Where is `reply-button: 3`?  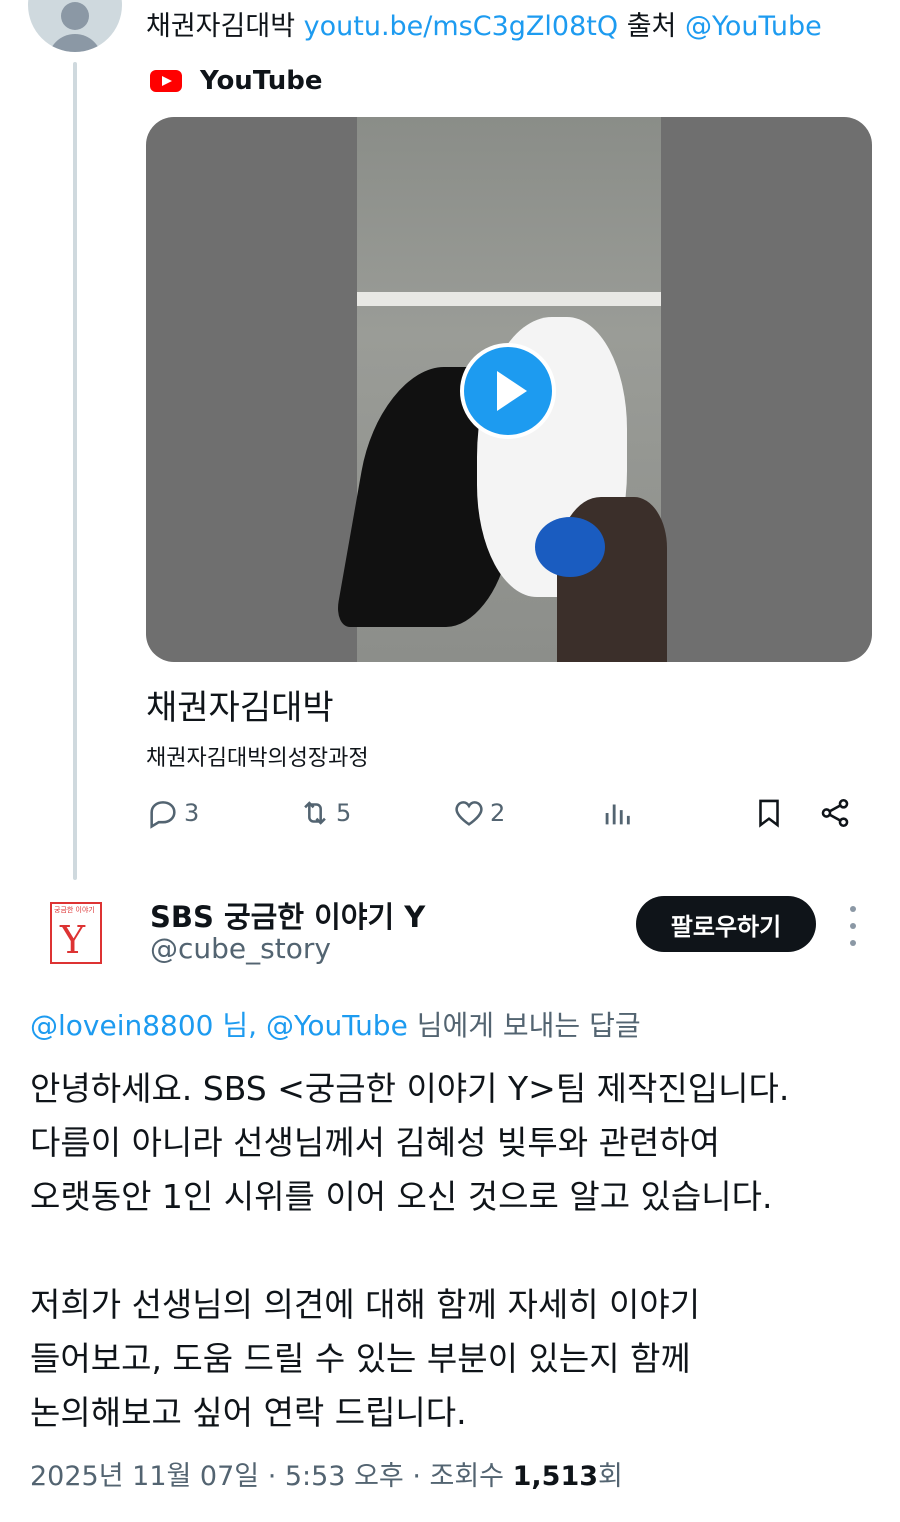
reply-button: 3 is located at coordinates (172, 813).